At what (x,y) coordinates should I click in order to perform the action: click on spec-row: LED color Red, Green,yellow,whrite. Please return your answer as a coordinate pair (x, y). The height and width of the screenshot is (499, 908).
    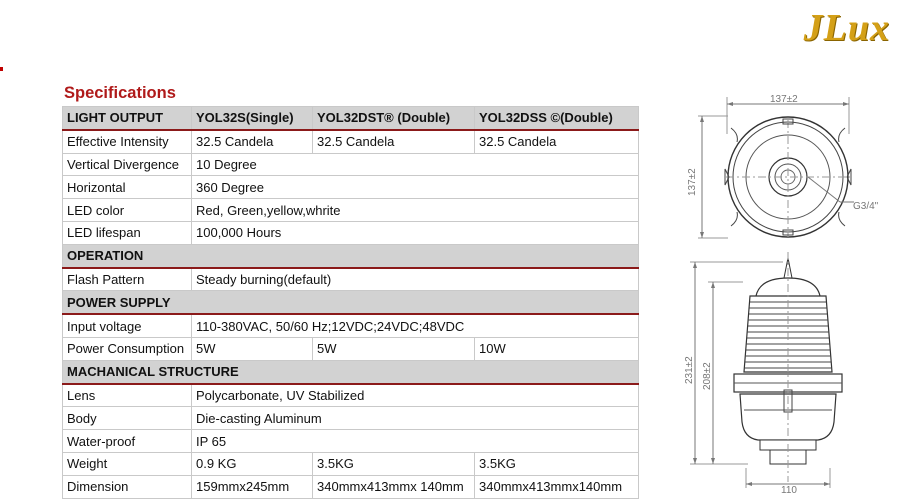
    Looking at the image, I should click on (350, 210).